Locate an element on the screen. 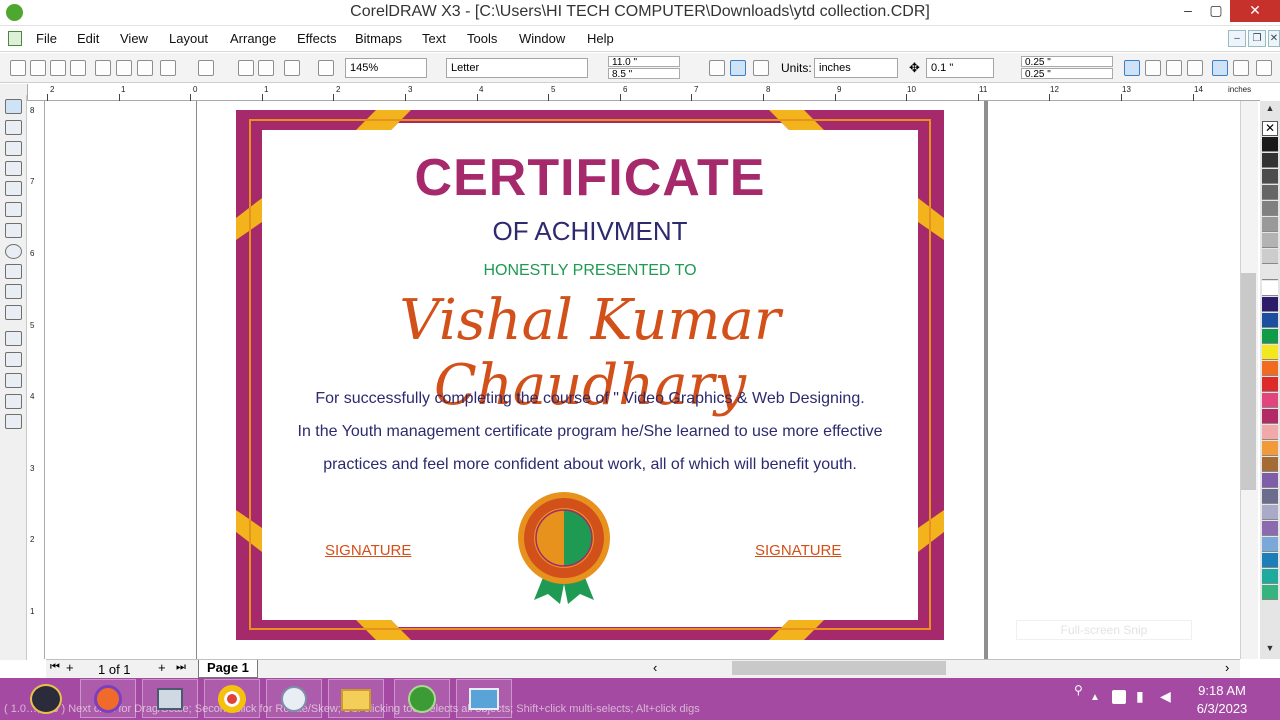 The width and height of the screenshot is (1280, 720). doc-minimize-button: – is located at coordinates (1237, 38).